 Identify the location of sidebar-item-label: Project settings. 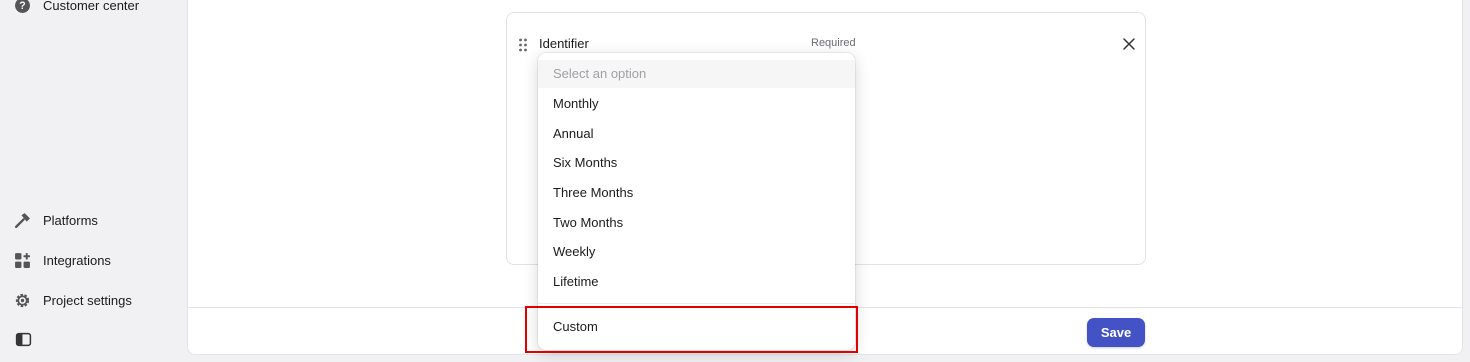
(87, 300).